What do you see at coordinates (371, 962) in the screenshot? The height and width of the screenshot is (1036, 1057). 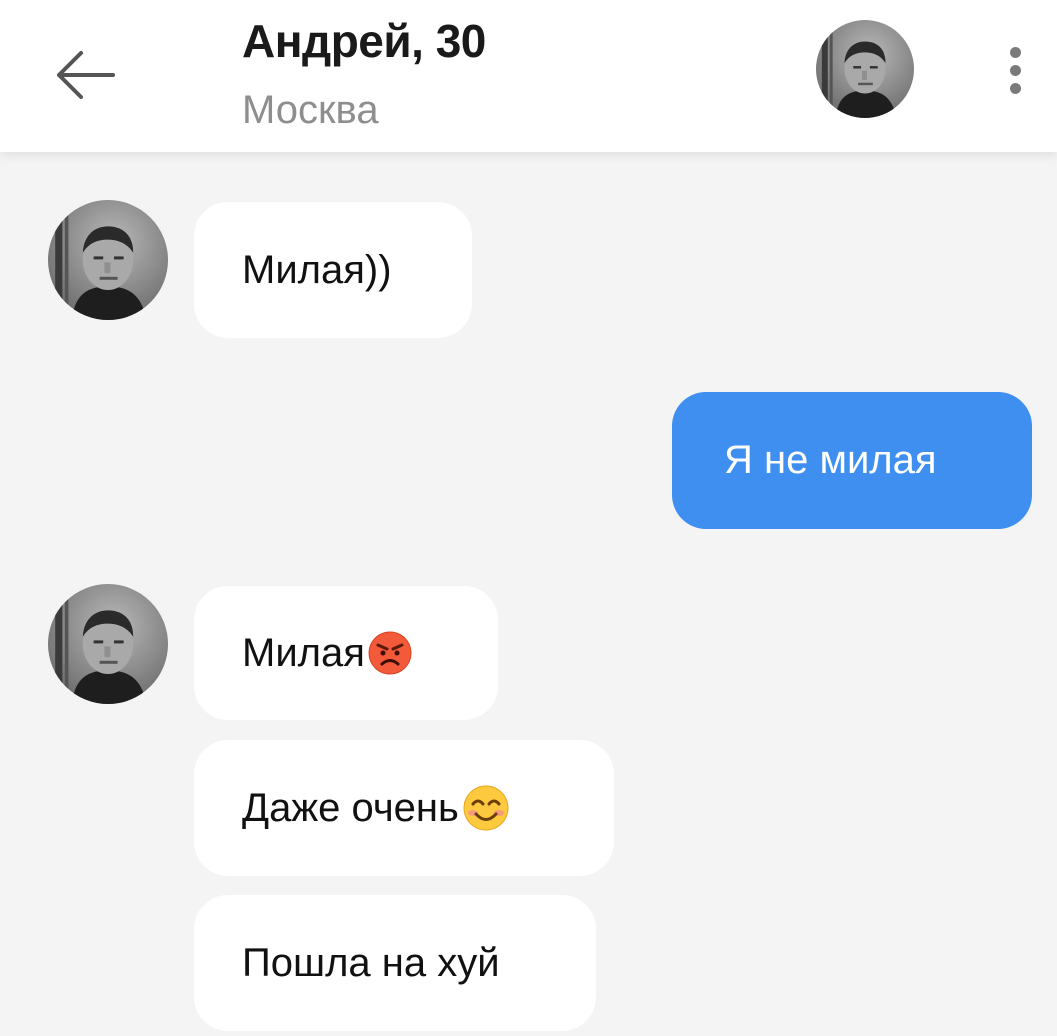 I see `message-text: Пошла на хуй` at bounding box center [371, 962].